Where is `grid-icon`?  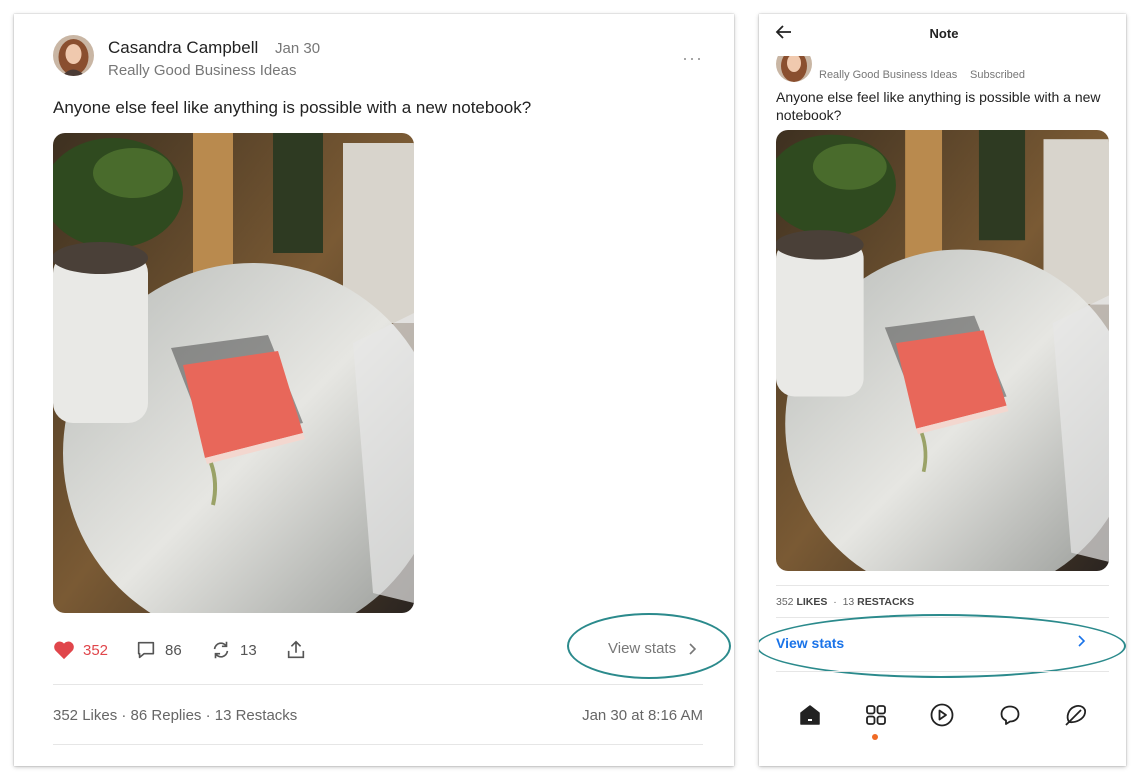
grid-icon is located at coordinates (876, 715).